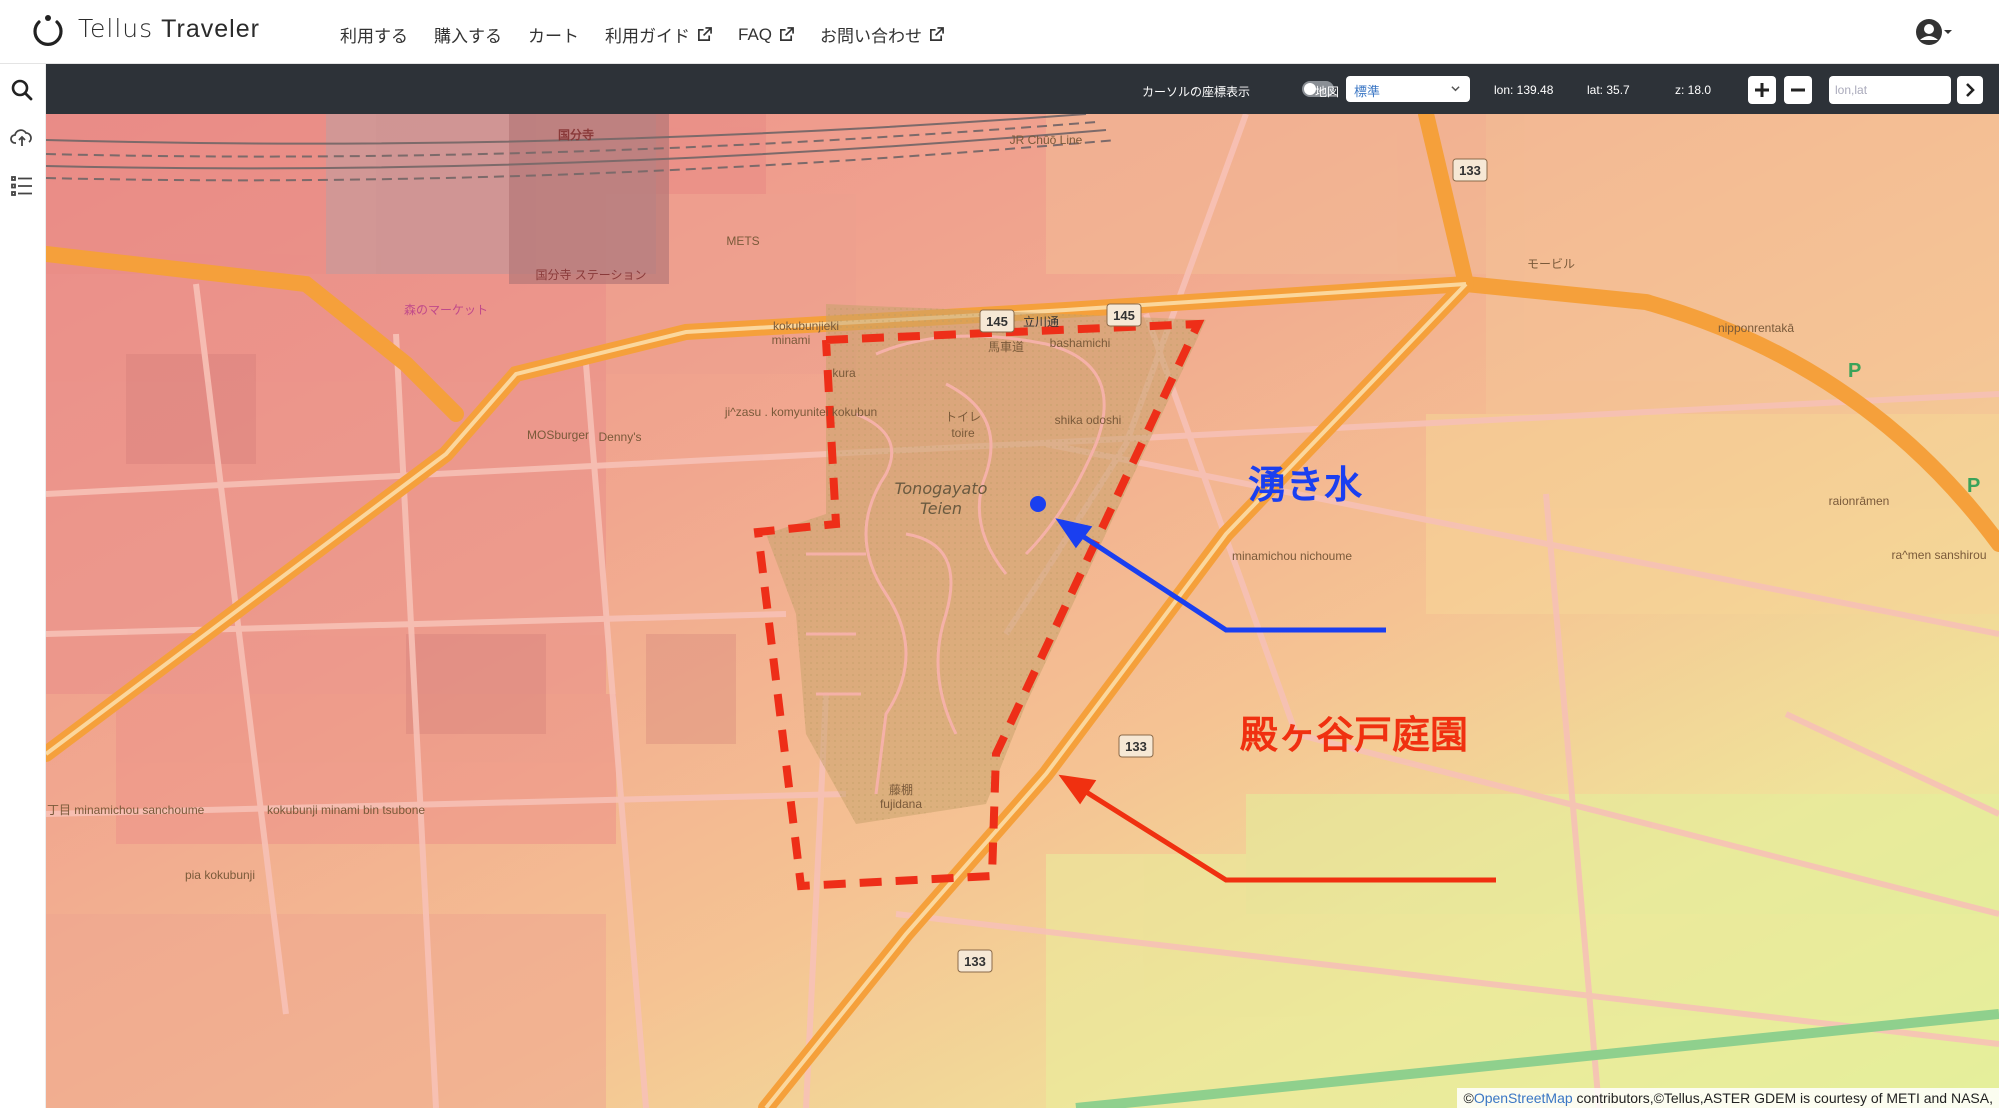 This screenshot has height=1108, width=1999. What do you see at coordinates (1523, 1098) in the screenshot?
I see `osm-link: OpenStreetMap` at bounding box center [1523, 1098].